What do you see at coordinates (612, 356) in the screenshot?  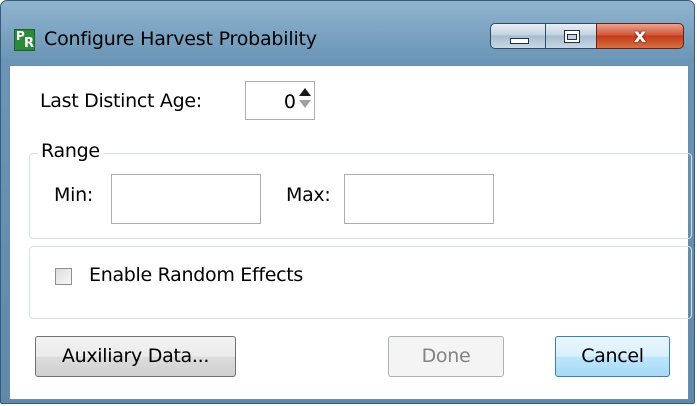 I see `cancel-button: Cancel` at bounding box center [612, 356].